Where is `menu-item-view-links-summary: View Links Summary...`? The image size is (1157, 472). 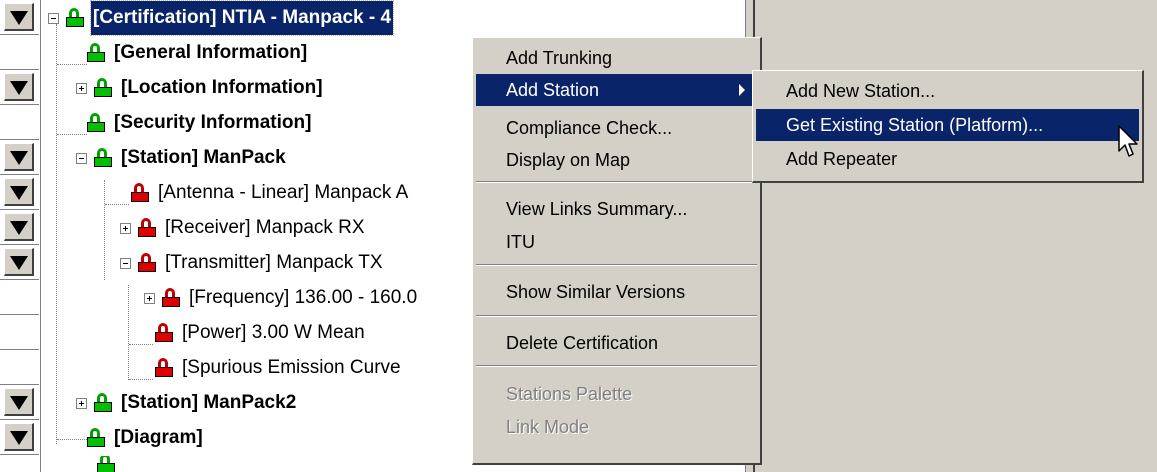
menu-item-view-links-summary: View Links Summary... is located at coordinates (616, 209).